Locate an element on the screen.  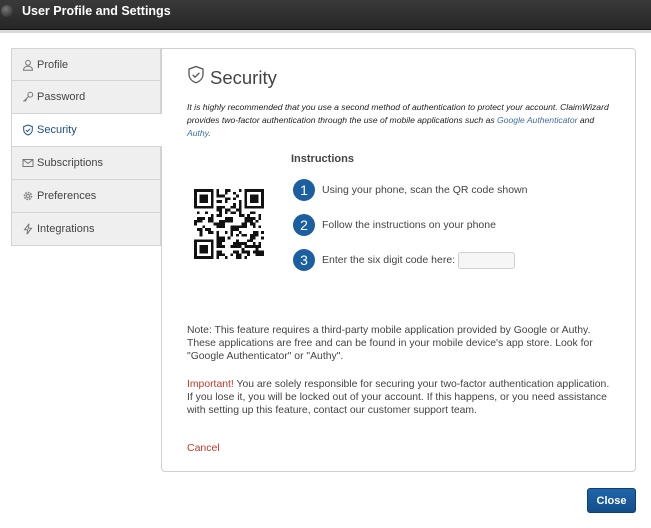
sidebar-item-preferences: Preferences is located at coordinates (86, 196).